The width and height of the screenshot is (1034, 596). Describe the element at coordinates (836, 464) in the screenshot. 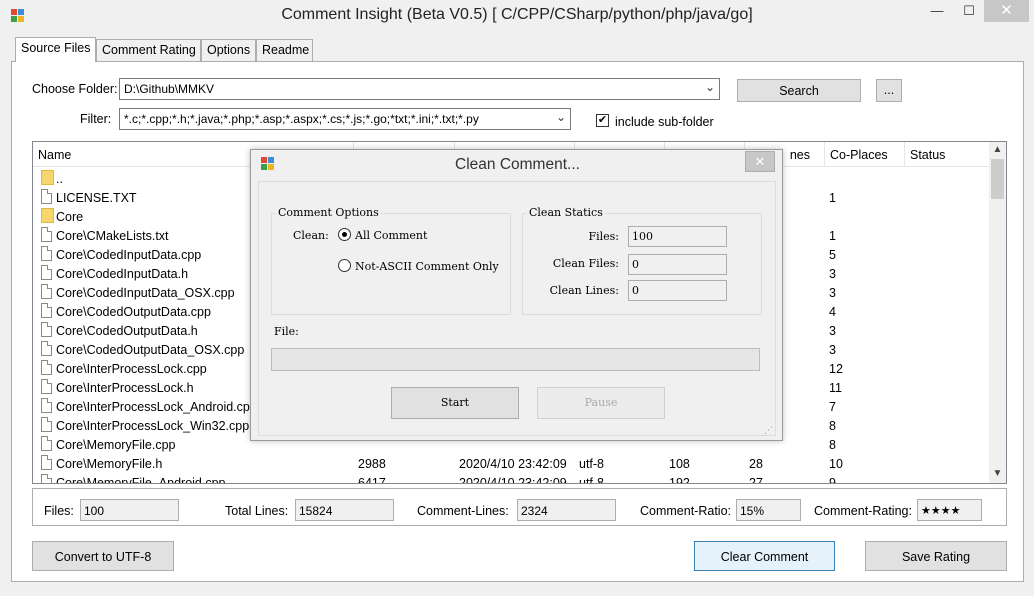

I see `row-cell: 10` at that location.